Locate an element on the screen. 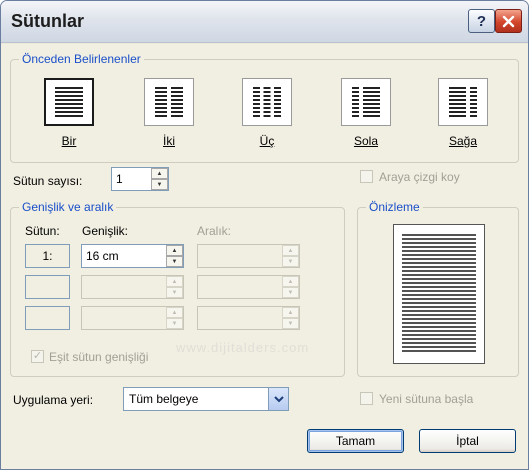 This screenshot has height=470, width=529. close-icon is located at coordinates (508, 21).